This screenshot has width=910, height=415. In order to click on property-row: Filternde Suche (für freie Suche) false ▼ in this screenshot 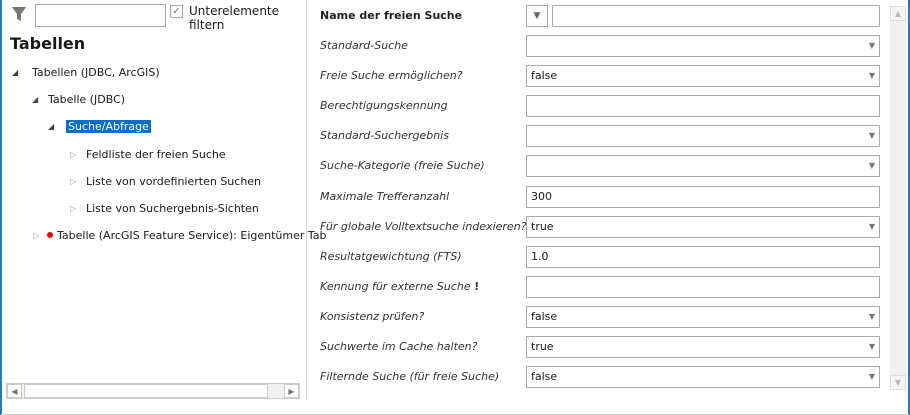, I will do `click(600, 377)`.